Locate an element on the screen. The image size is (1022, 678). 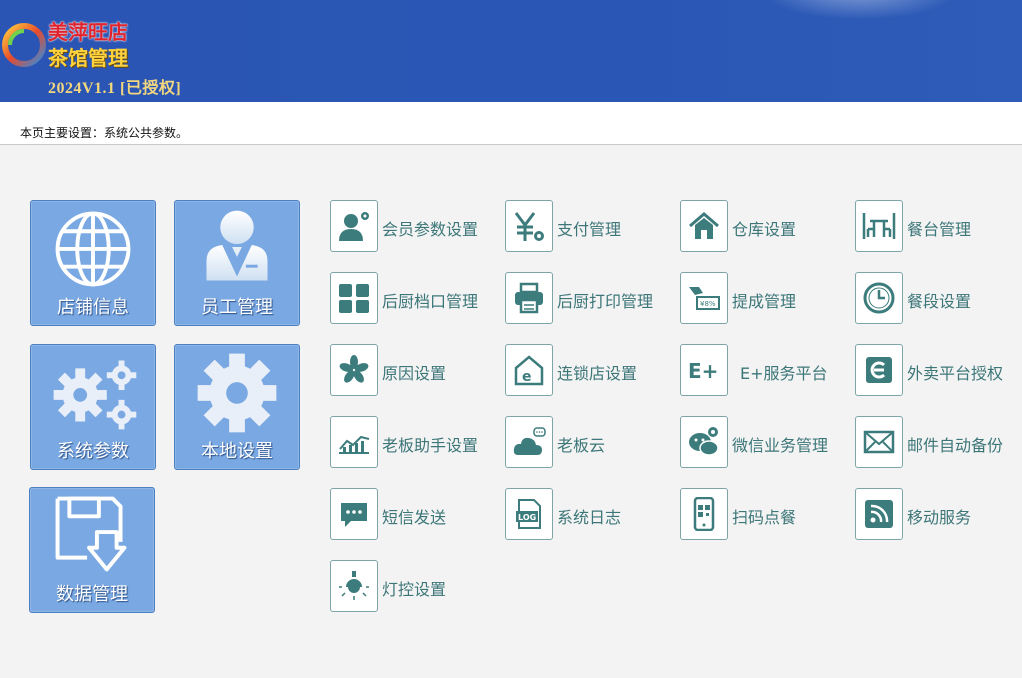
yen-gear-icon is located at coordinates (529, 226).